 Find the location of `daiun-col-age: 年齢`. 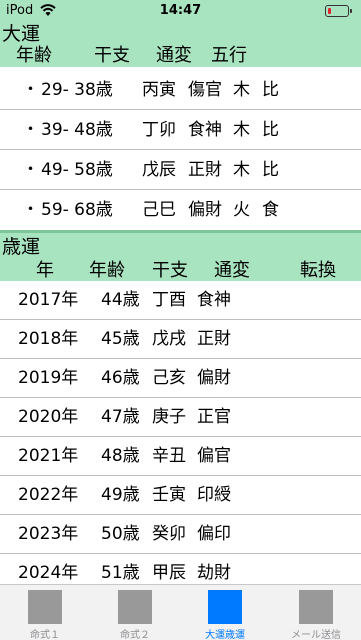

daiun-col-age: 年齢 is located at coordinates (34, 55).